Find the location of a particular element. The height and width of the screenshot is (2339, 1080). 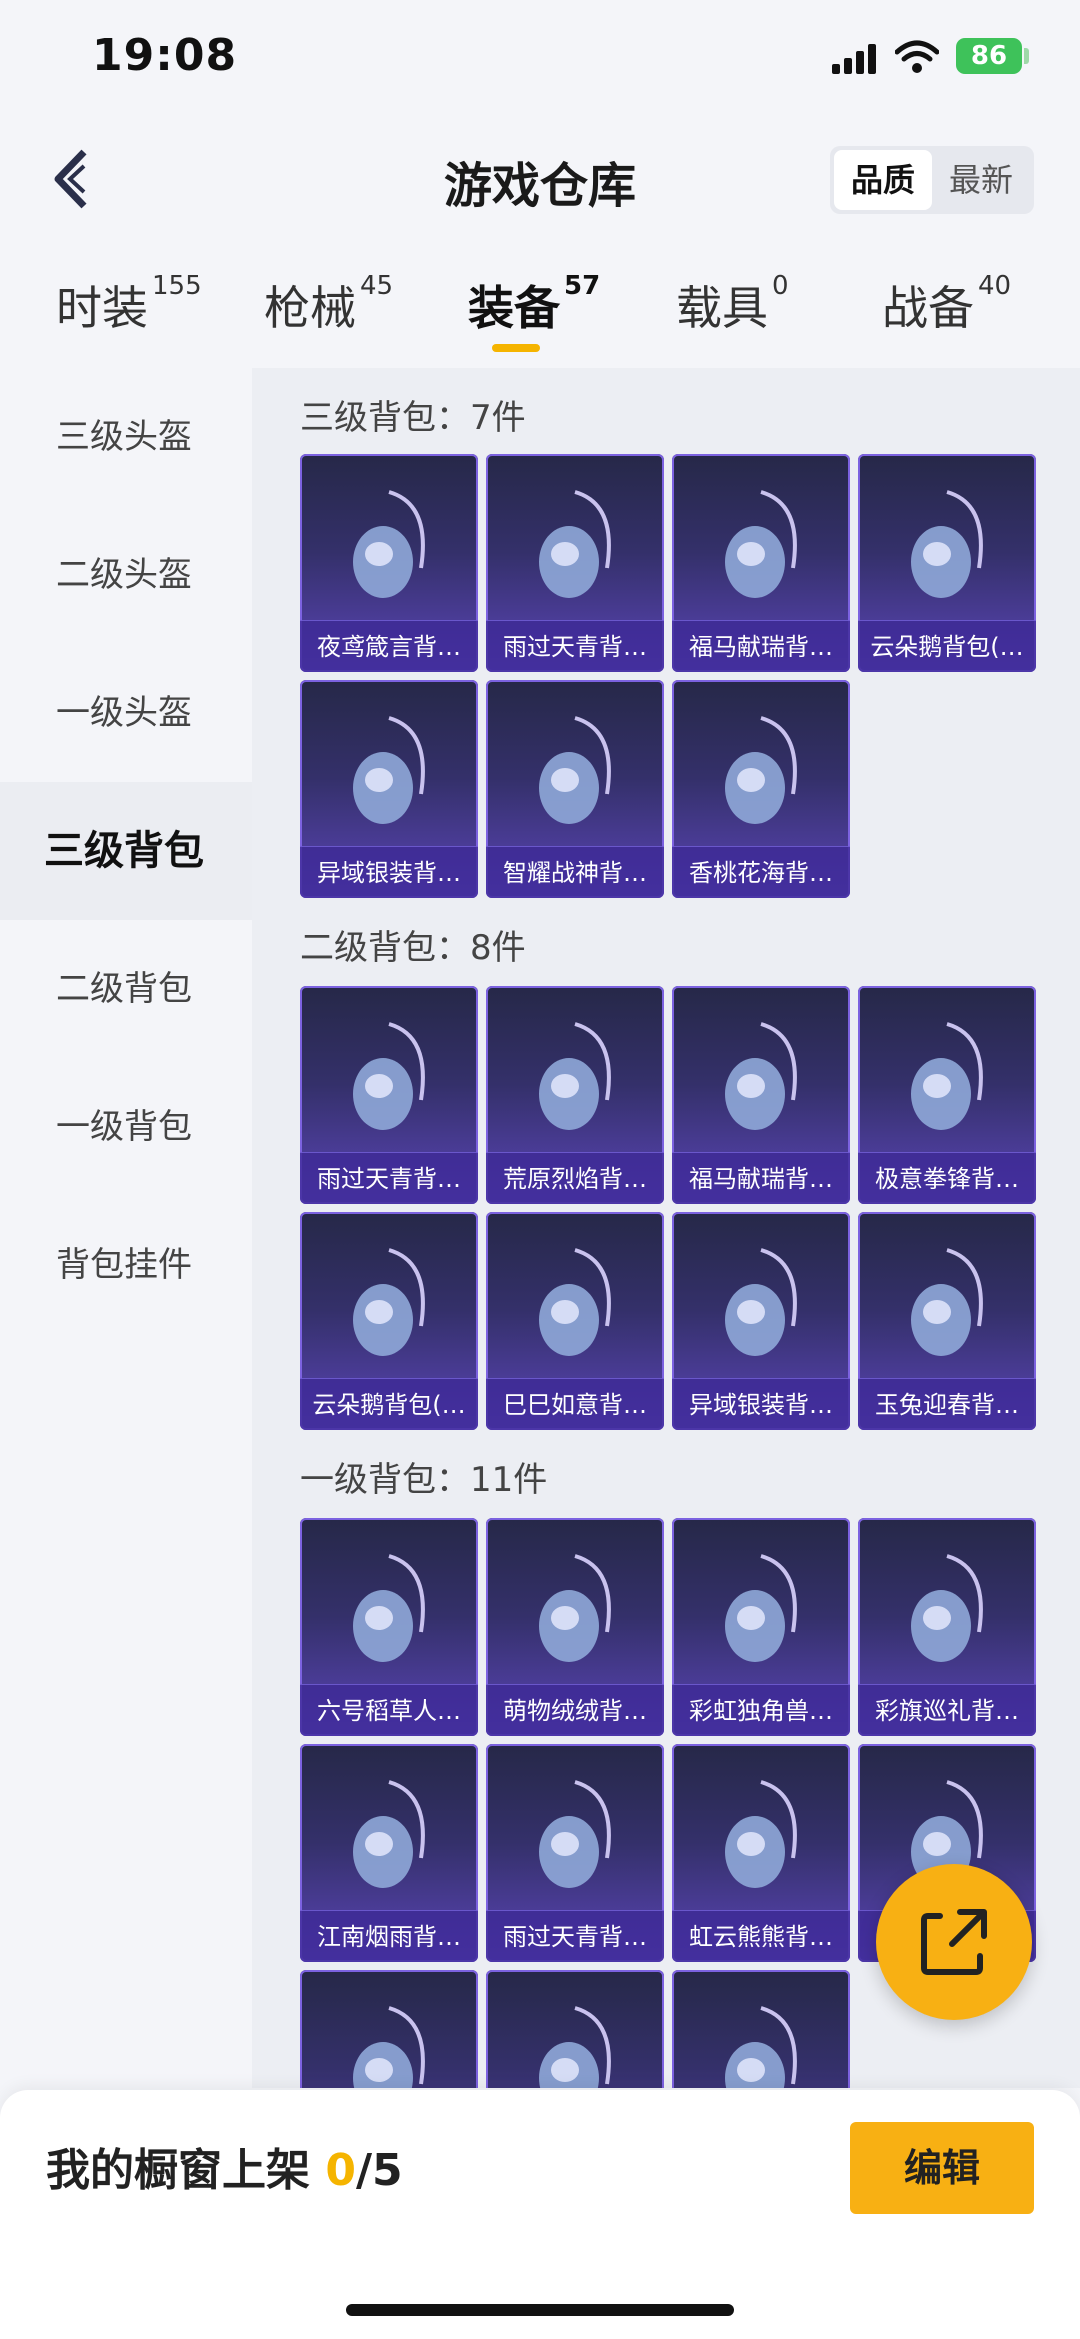

active-tab-indicator is located at coordinates (516, 348).